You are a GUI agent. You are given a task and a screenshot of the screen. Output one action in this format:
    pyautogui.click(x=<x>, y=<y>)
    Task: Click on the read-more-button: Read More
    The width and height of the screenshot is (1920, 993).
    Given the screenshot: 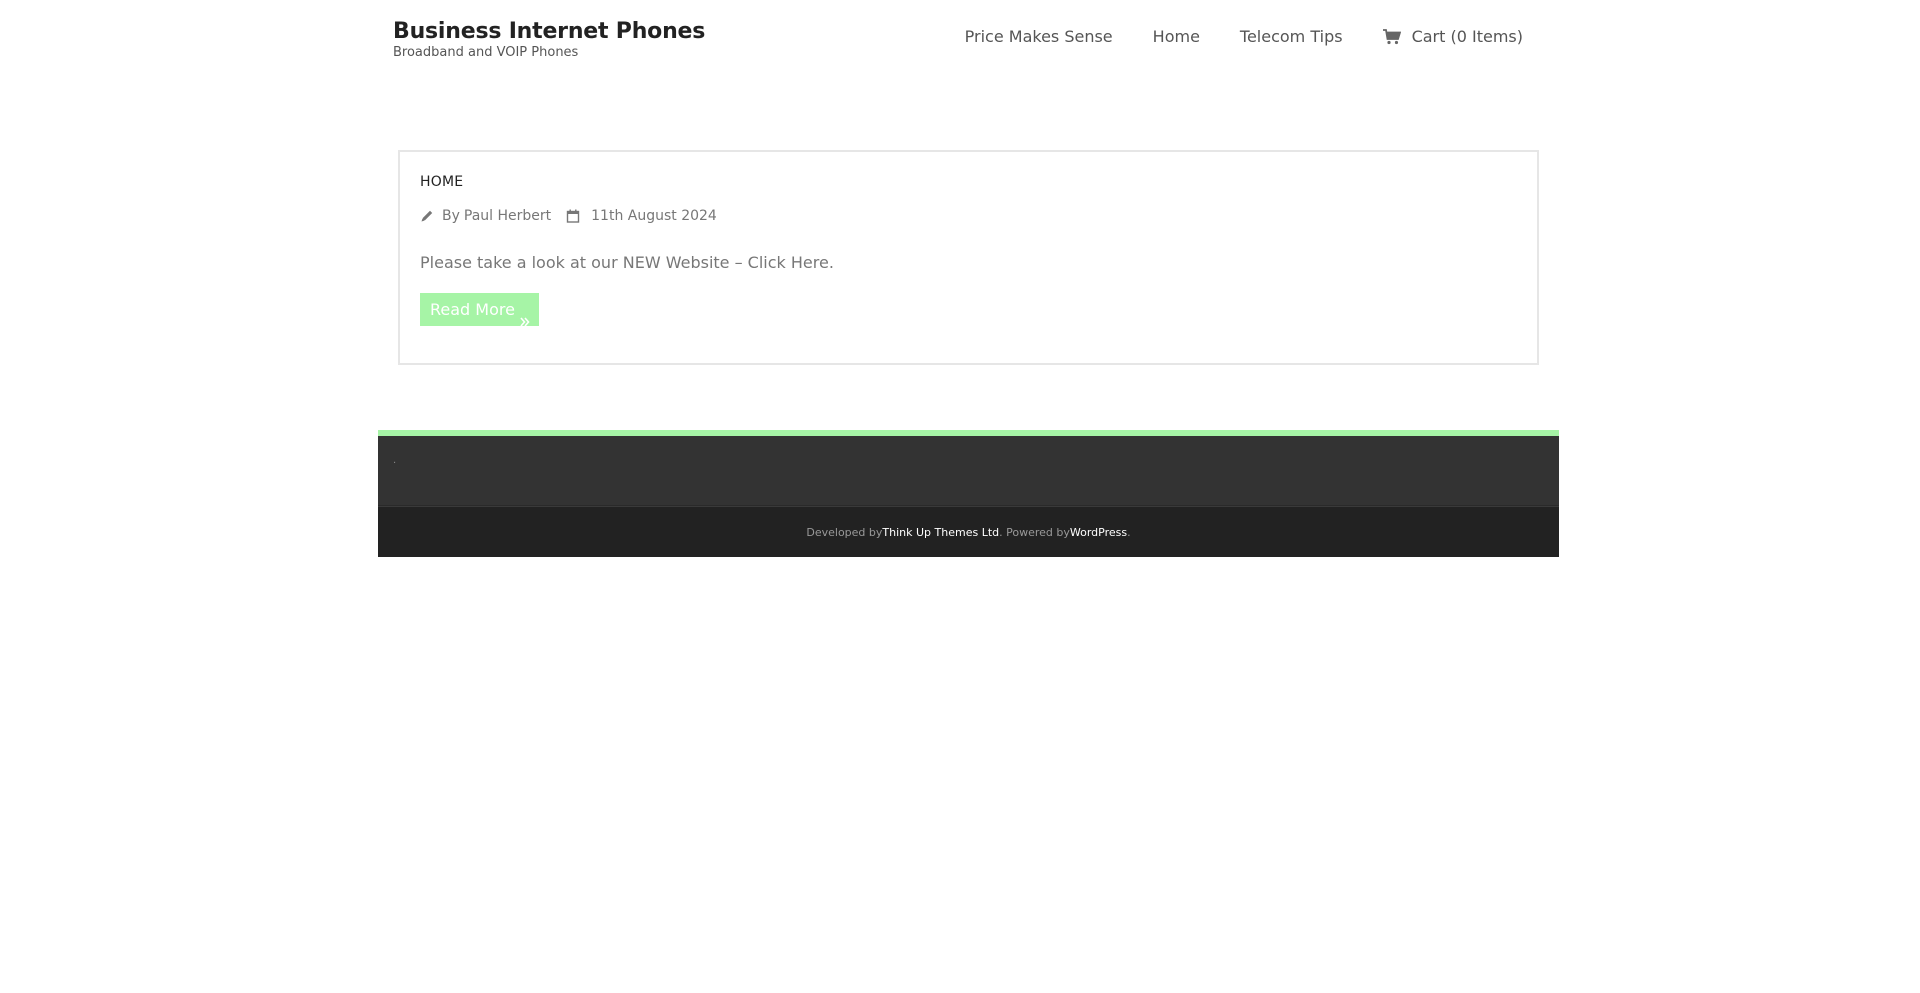 What is the action you would take?
    pyautogui.click(x=479, y=310)
    